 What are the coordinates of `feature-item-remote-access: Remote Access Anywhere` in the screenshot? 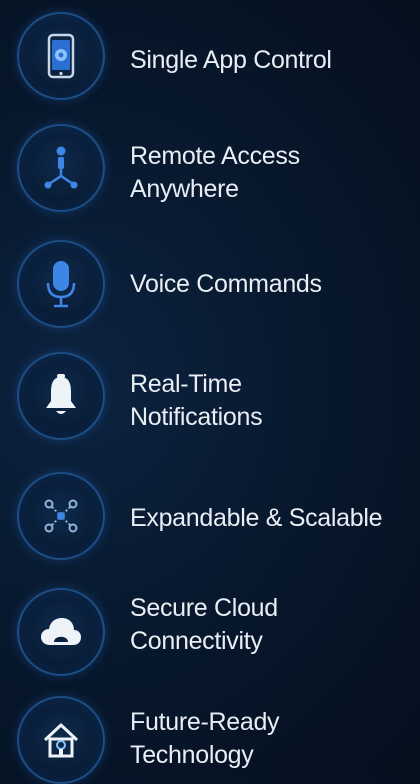 It's located at (210, 166).